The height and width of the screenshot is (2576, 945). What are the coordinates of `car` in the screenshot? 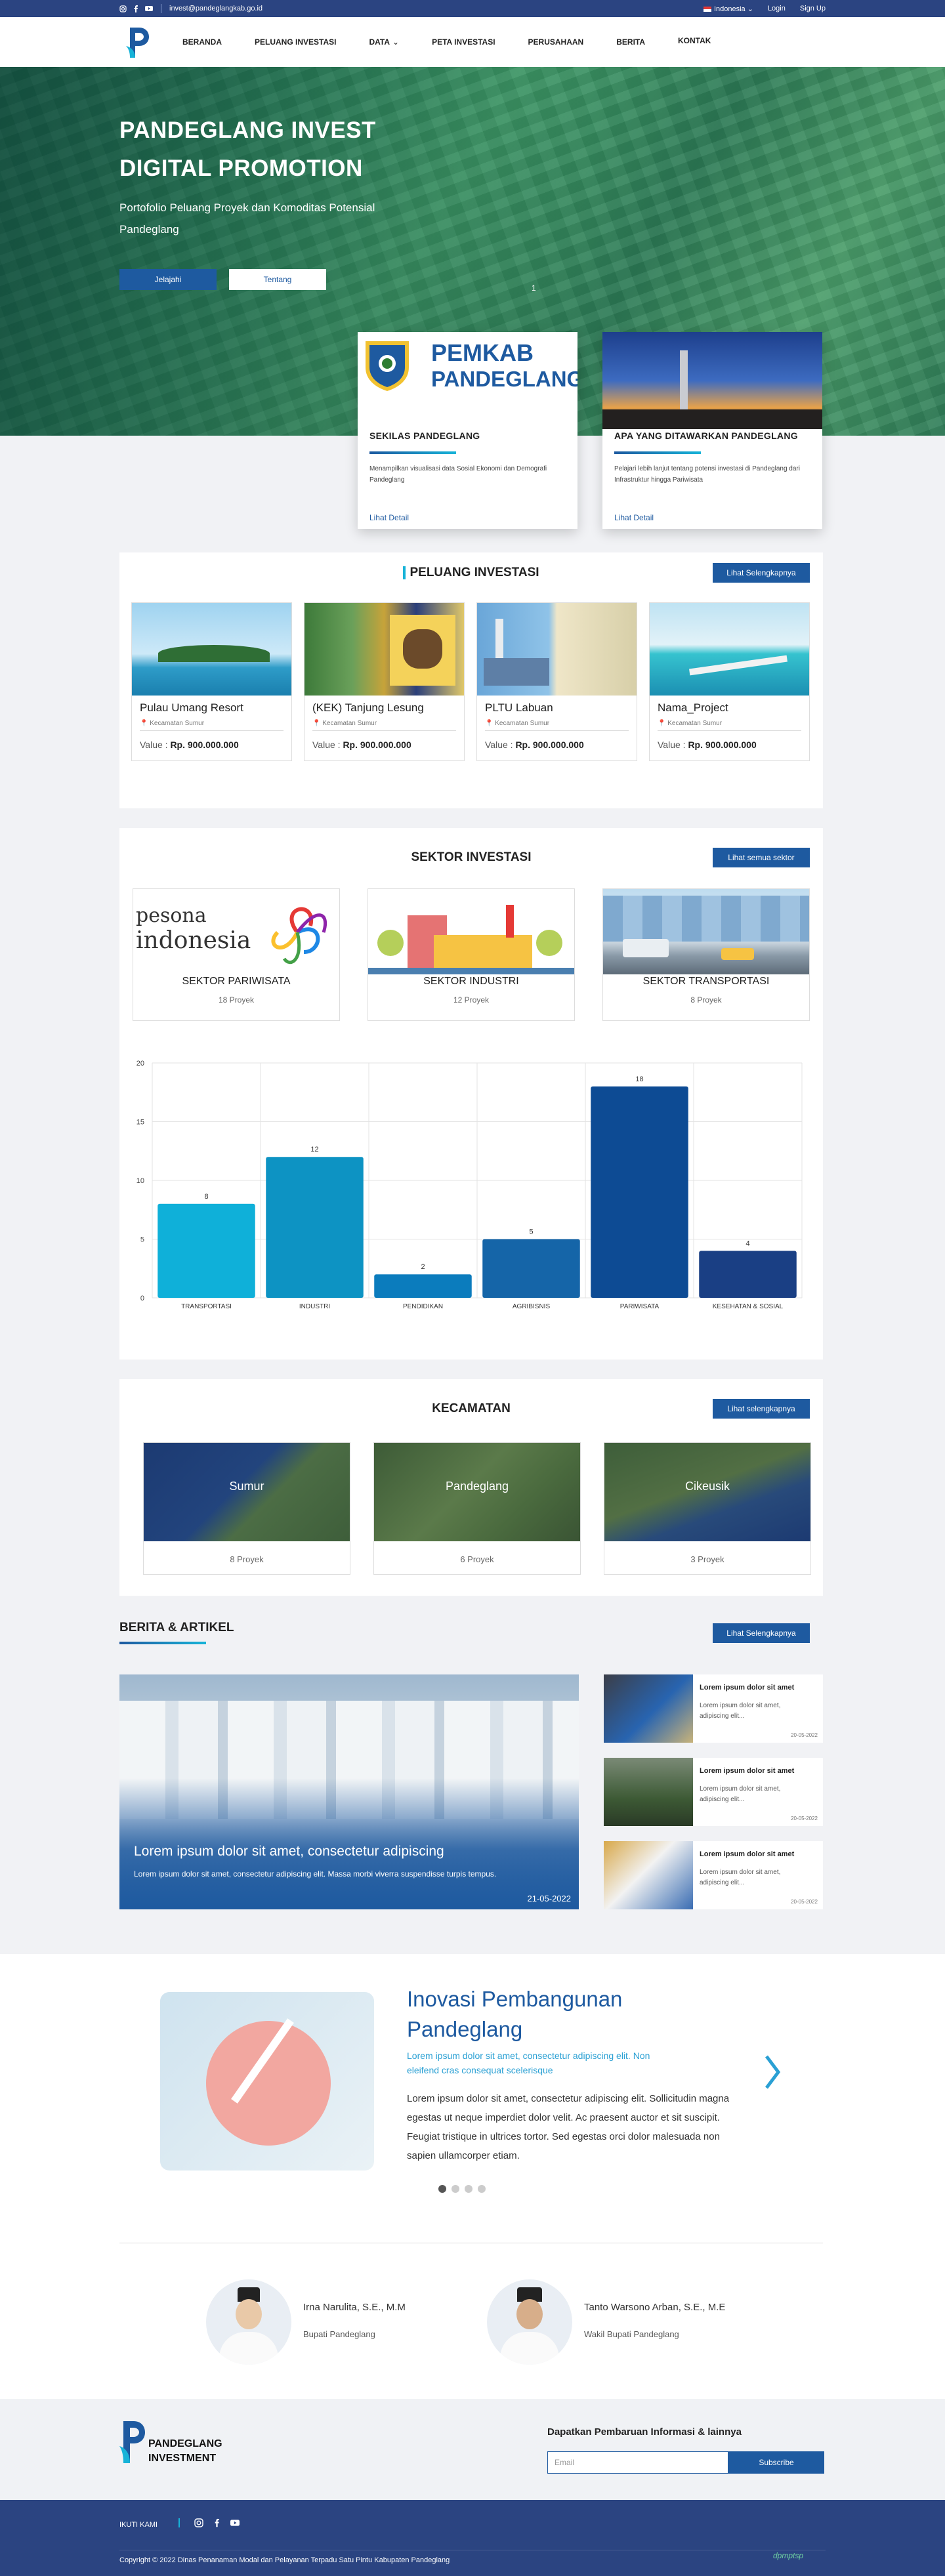 It's located at (737, 954).